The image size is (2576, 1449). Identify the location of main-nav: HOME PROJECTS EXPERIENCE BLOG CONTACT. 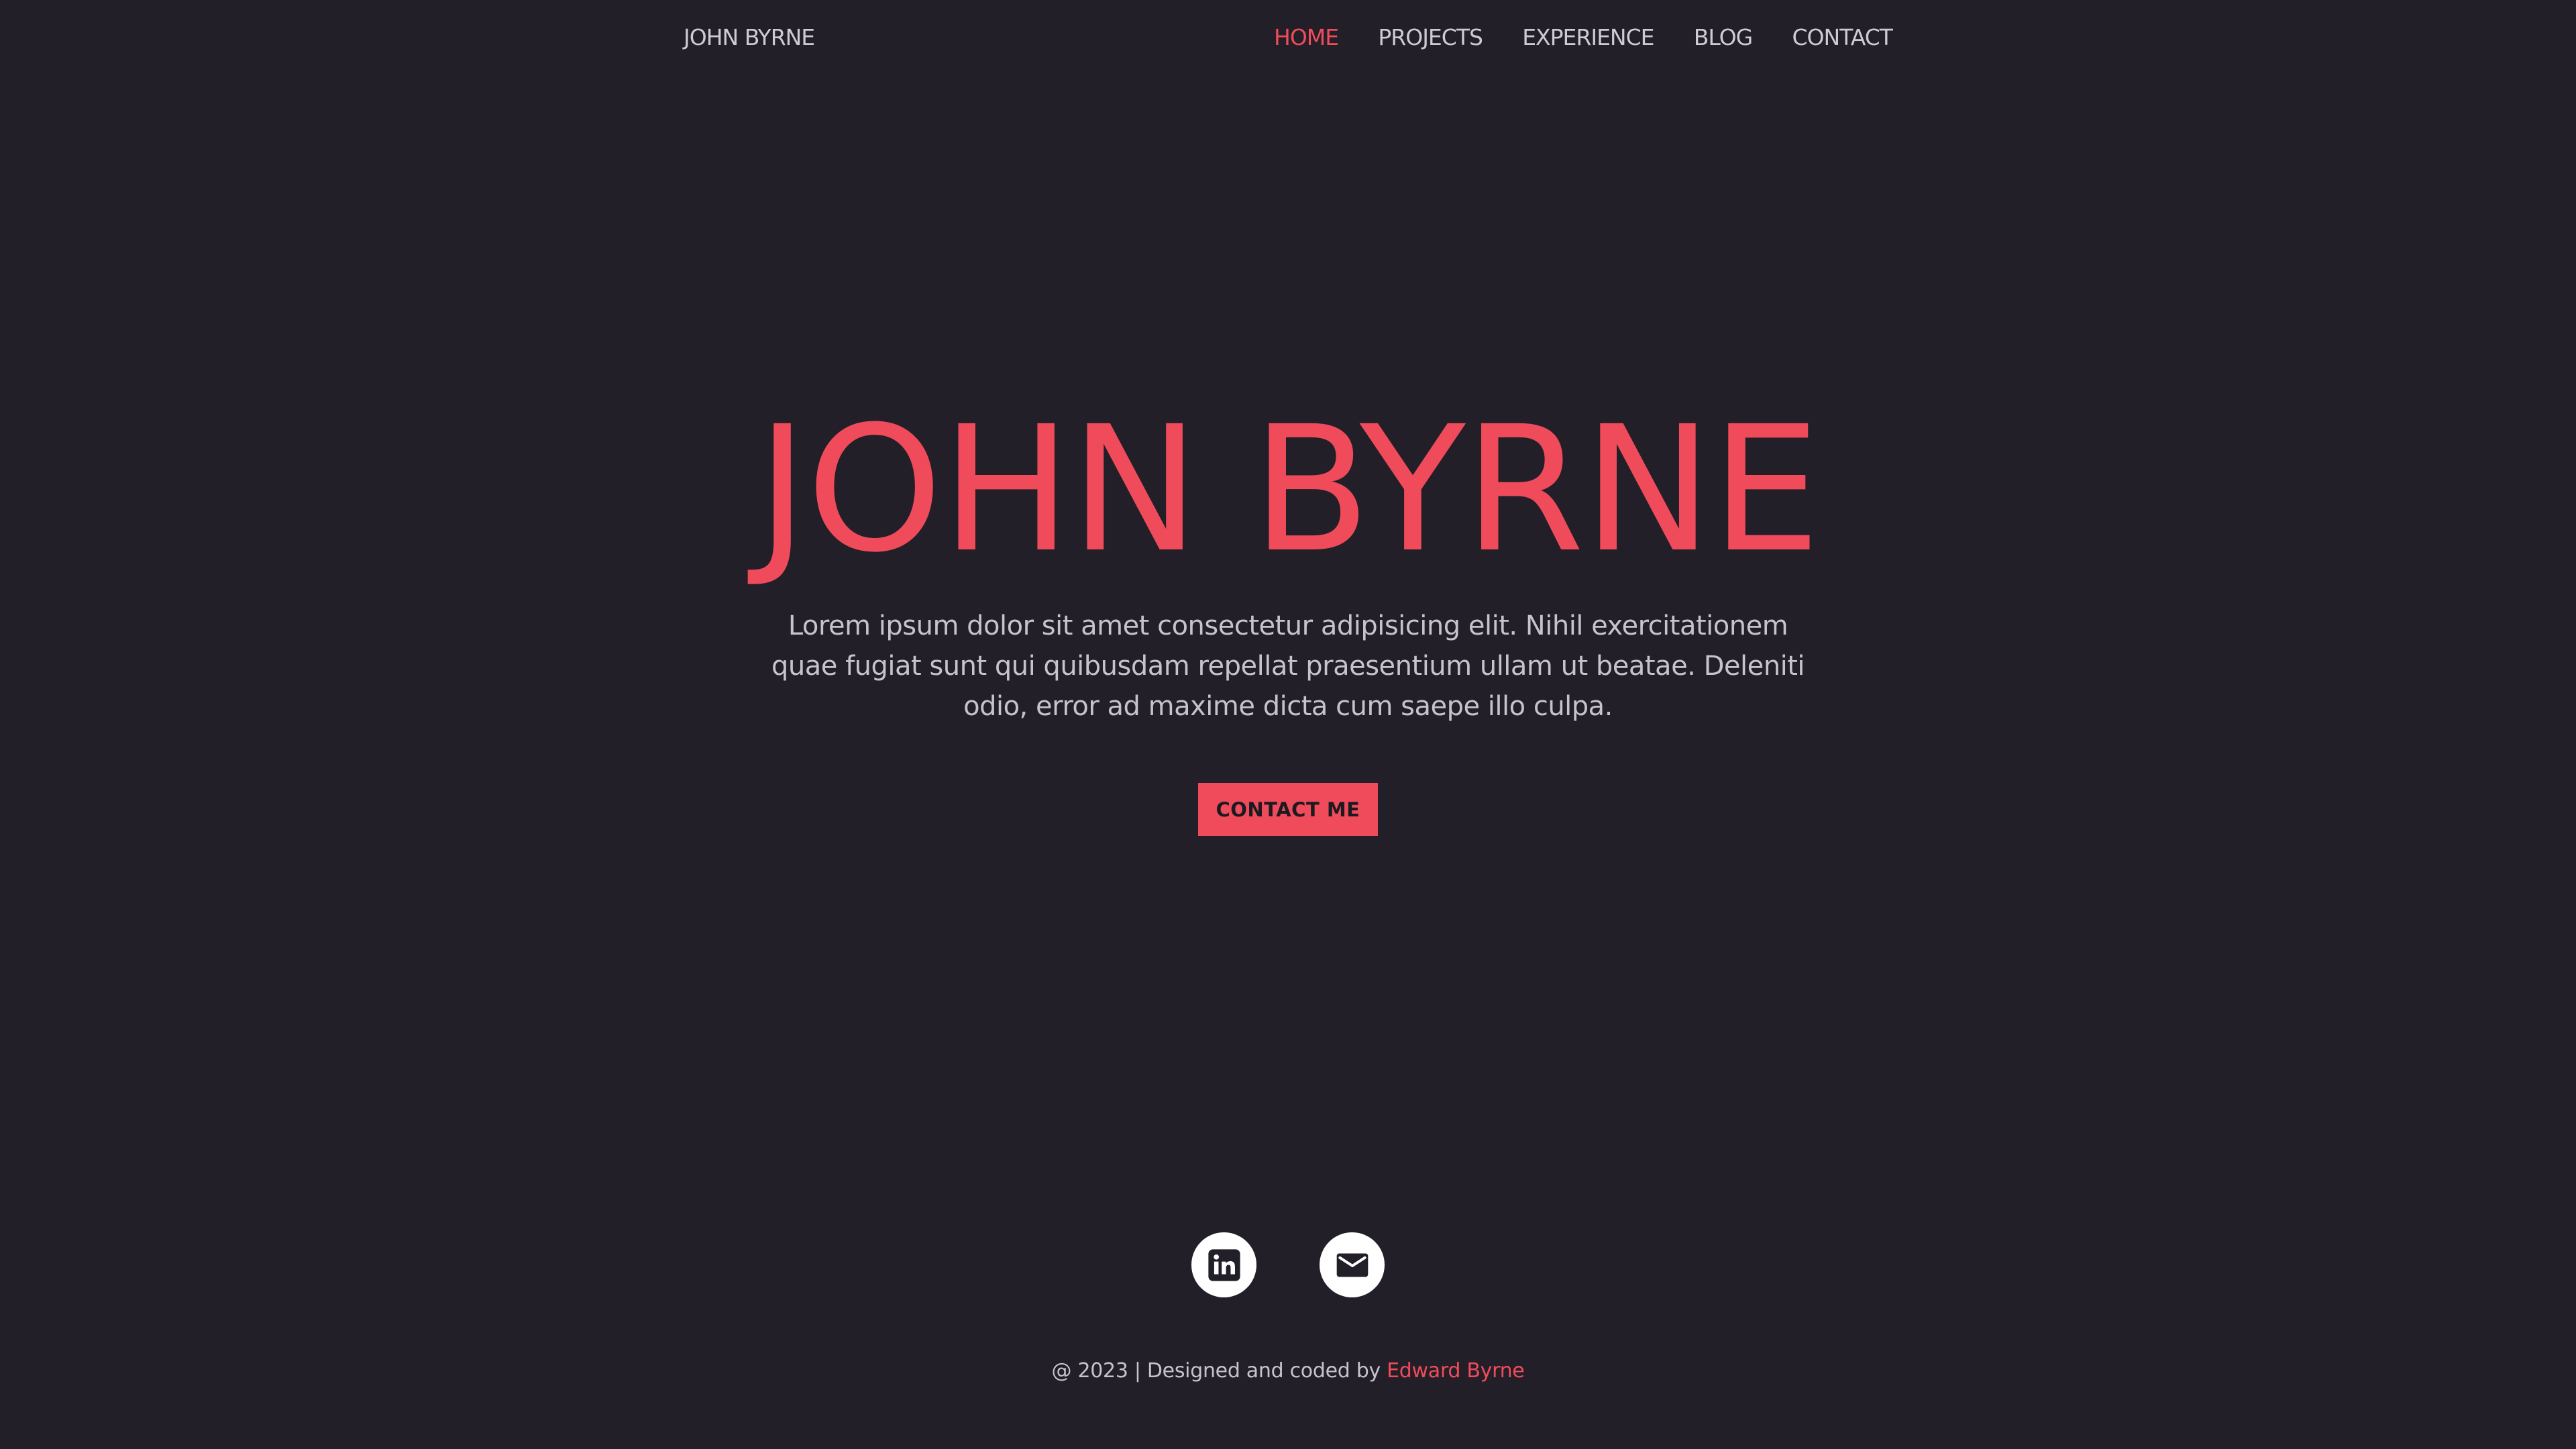
(1583, 37).